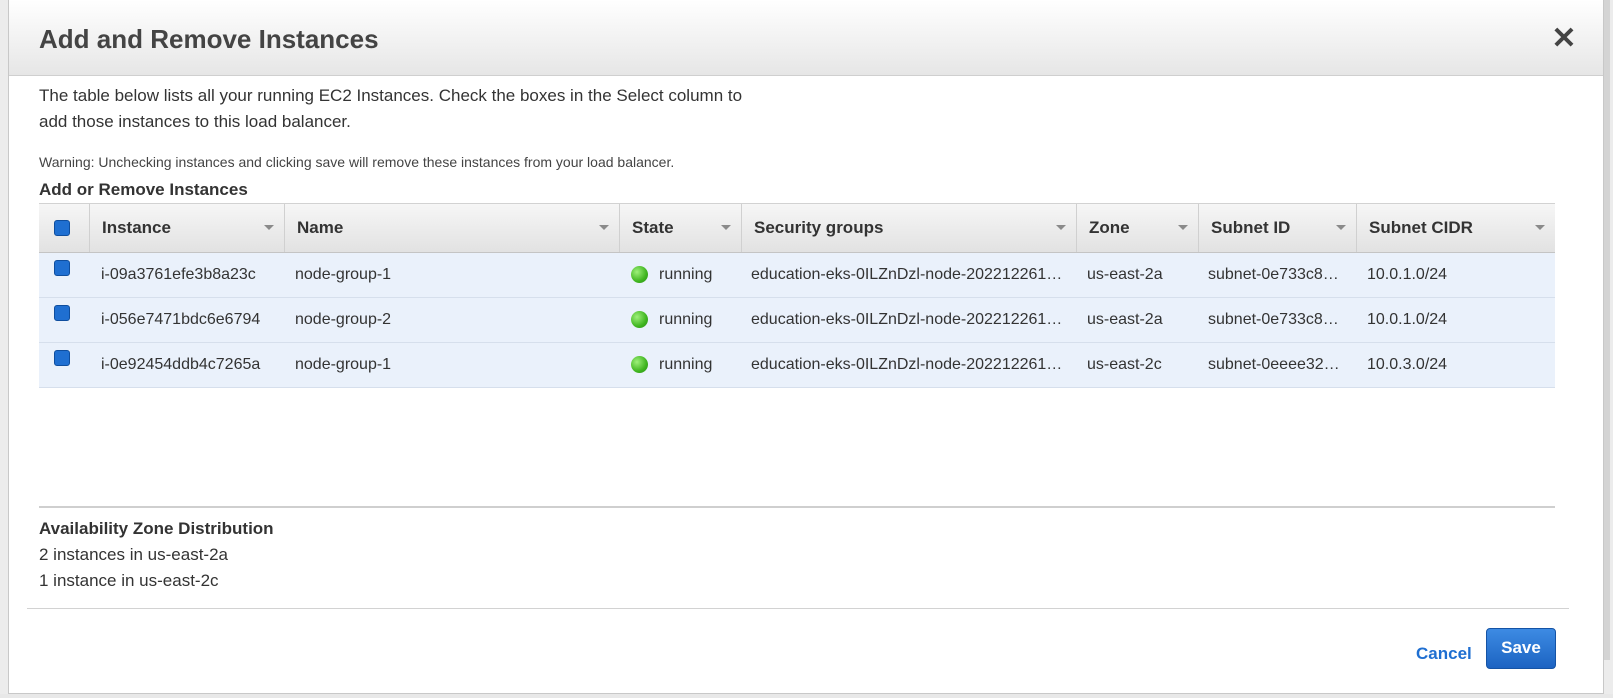 This screenshot has height=698, width=1613. What do you see at coordinates (1607, 330) in the screenshot?
I see `page-scrollbar` at bounding box center [1607, 330].